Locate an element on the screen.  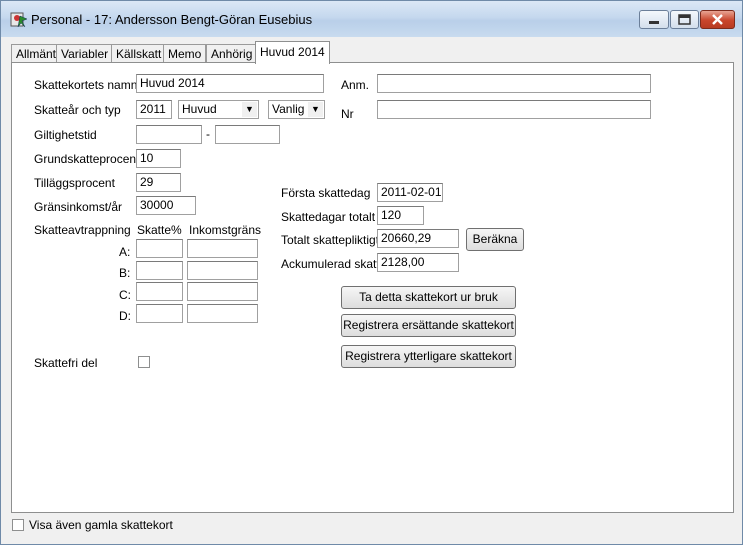
tab-allmant: Allmänt is located at coordinates (36, 53).